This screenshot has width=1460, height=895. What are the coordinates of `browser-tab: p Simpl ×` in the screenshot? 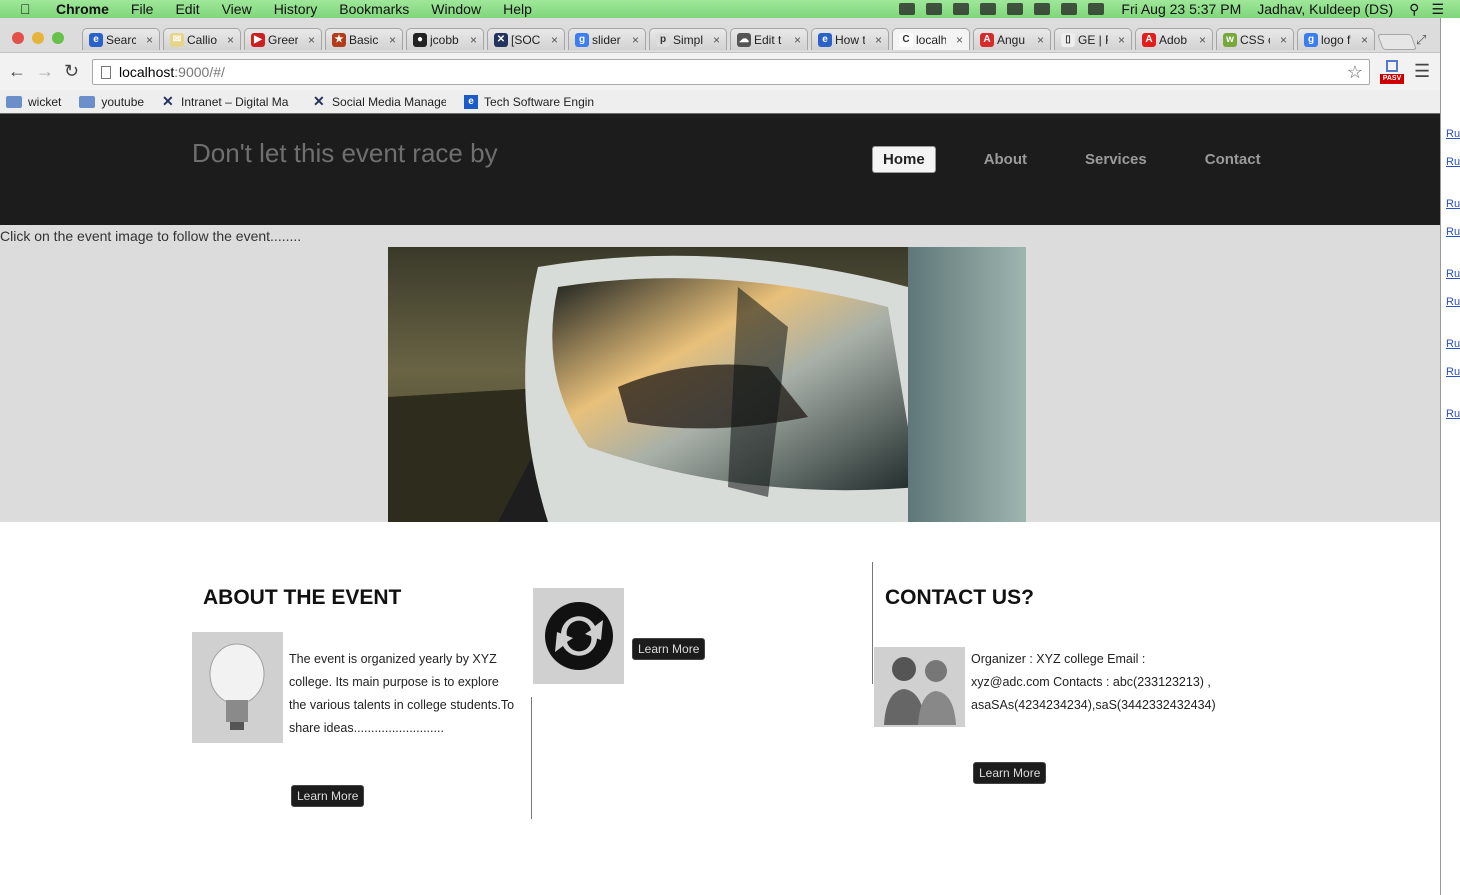 It's located at (688, 39).